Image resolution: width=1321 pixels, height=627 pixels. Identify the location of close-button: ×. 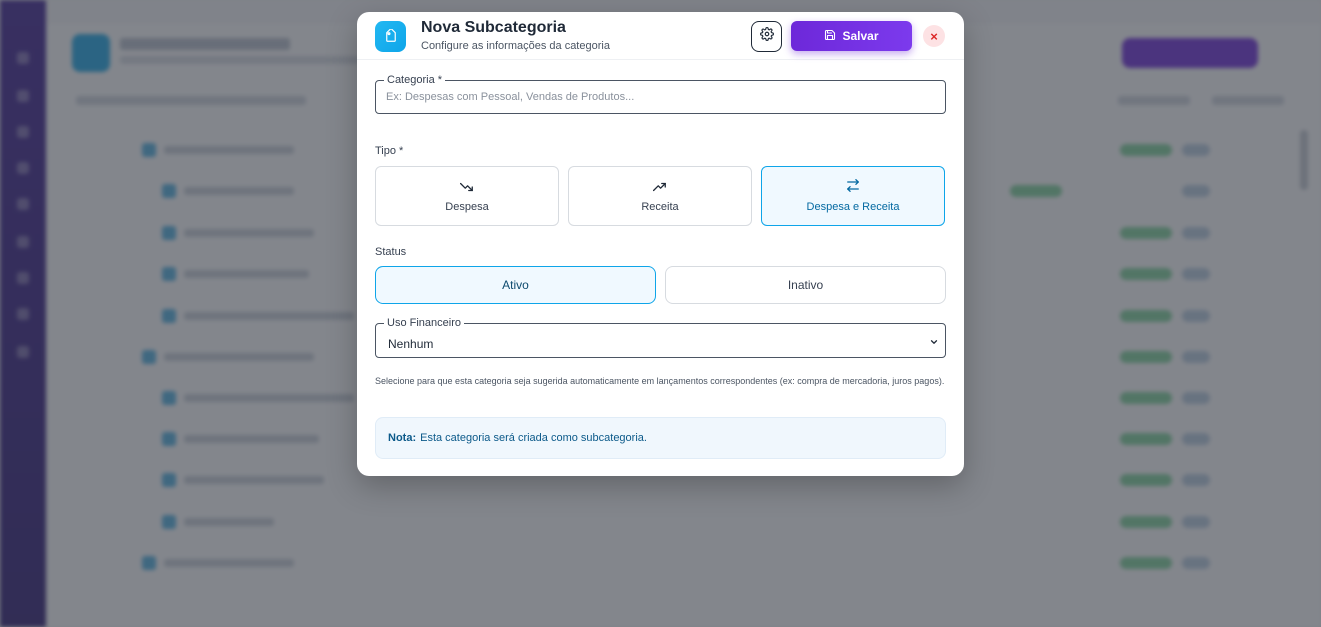
(934, 36).